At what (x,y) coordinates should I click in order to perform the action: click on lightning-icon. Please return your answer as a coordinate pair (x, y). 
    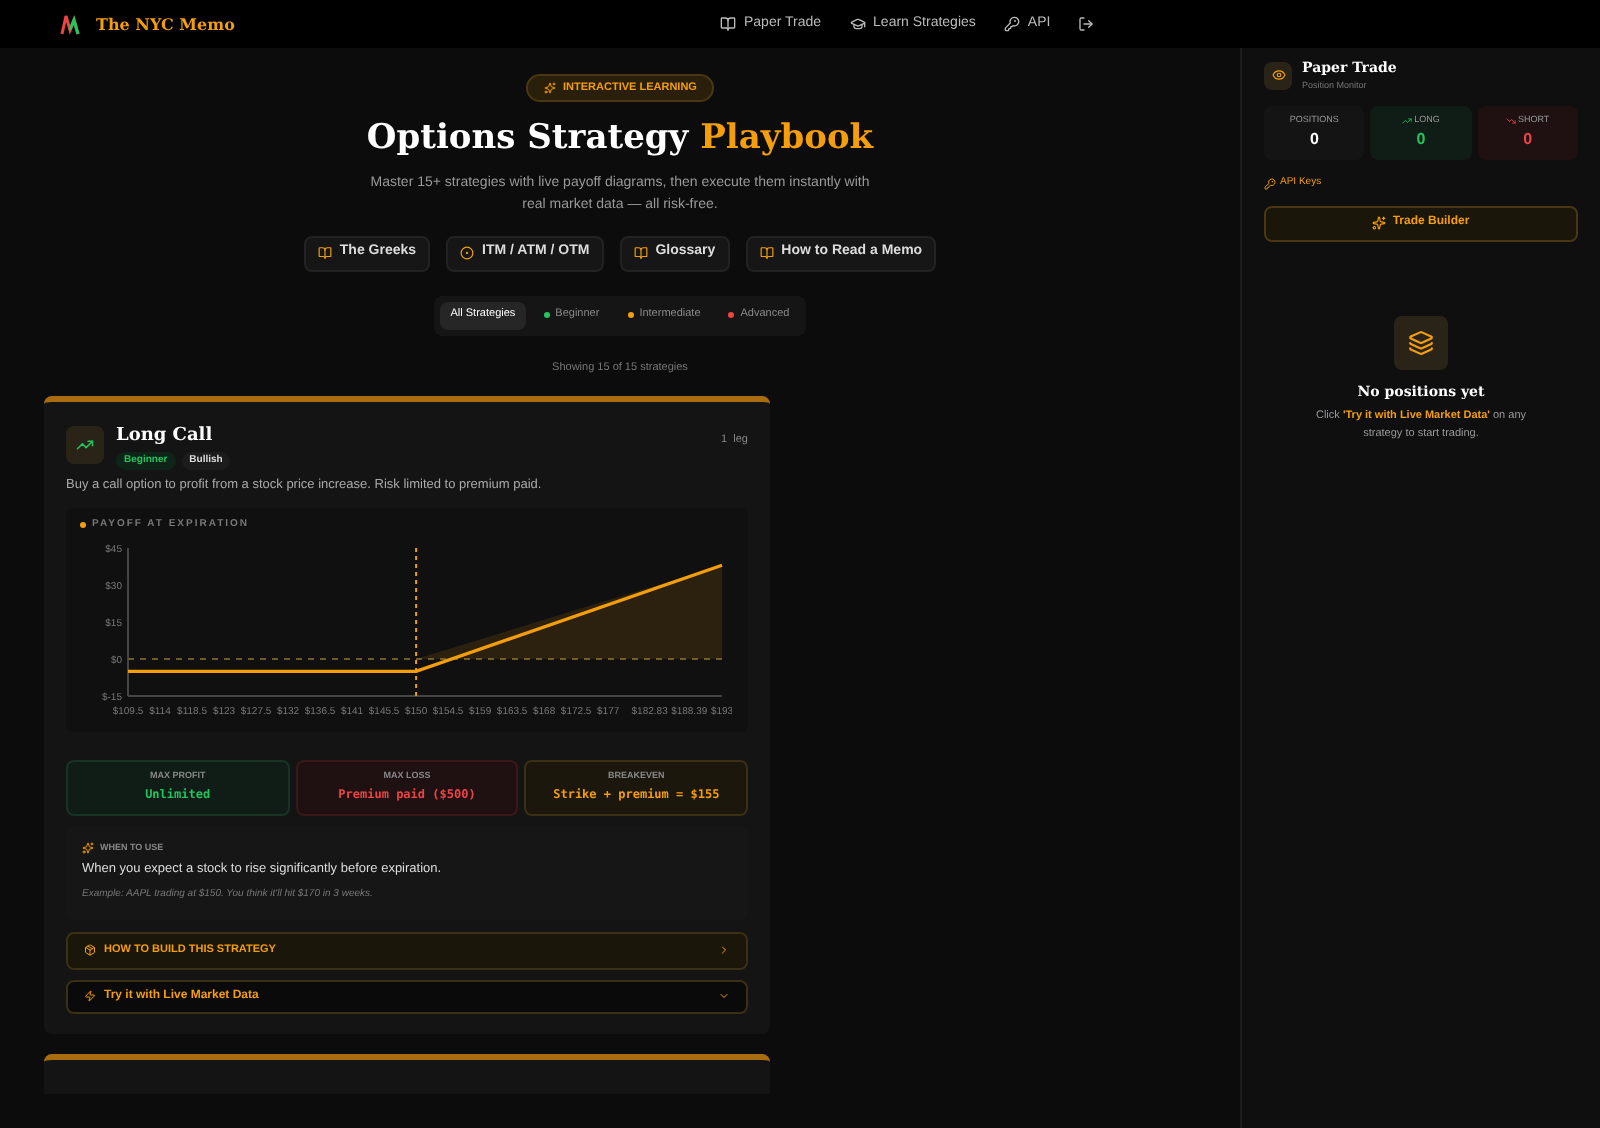
    Looking at the image, I should click on (90, 996).